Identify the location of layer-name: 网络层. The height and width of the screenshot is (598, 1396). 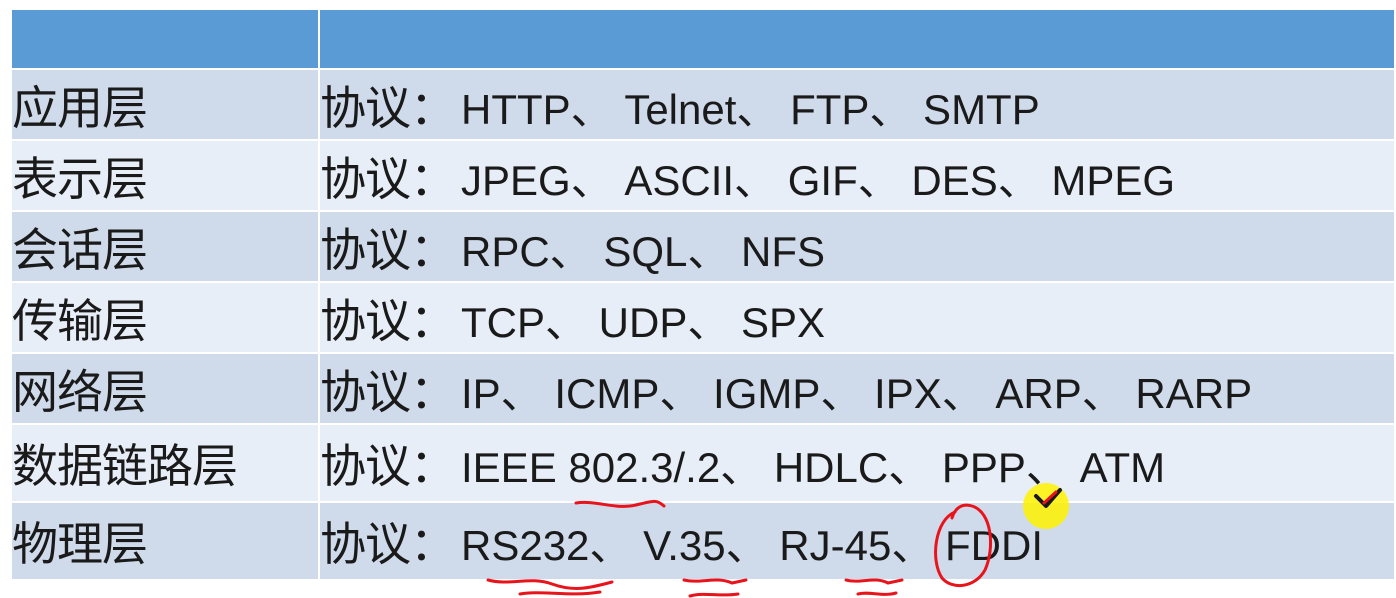
(165, 388).